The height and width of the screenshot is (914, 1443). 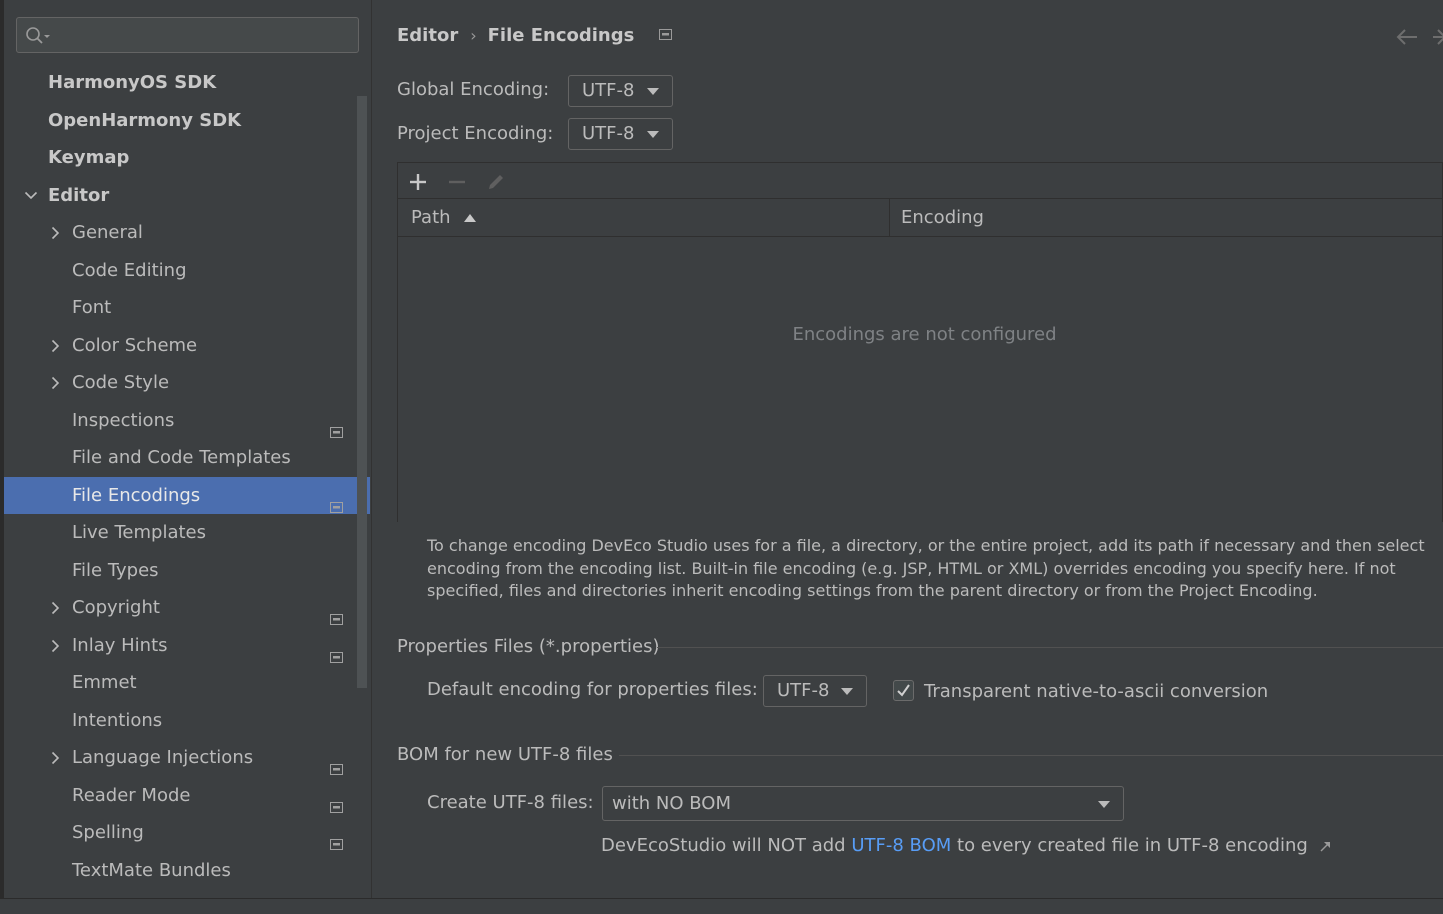 I want to click on sidebar-item-font: Font, so click(x=187, y=308).